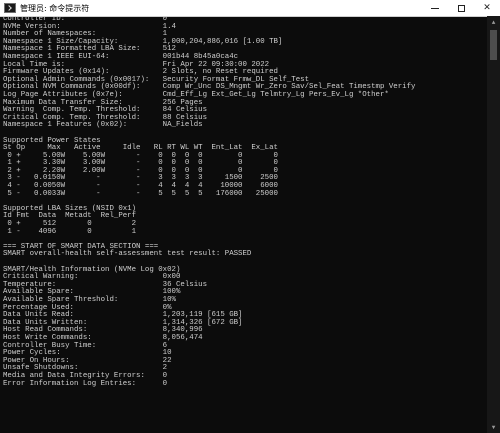 This screenshot has height=433, width=500. What do you see at coordinates (493, 45) in the screenshot?
I see `scroll-thumb` at bounding box center [493, 45].